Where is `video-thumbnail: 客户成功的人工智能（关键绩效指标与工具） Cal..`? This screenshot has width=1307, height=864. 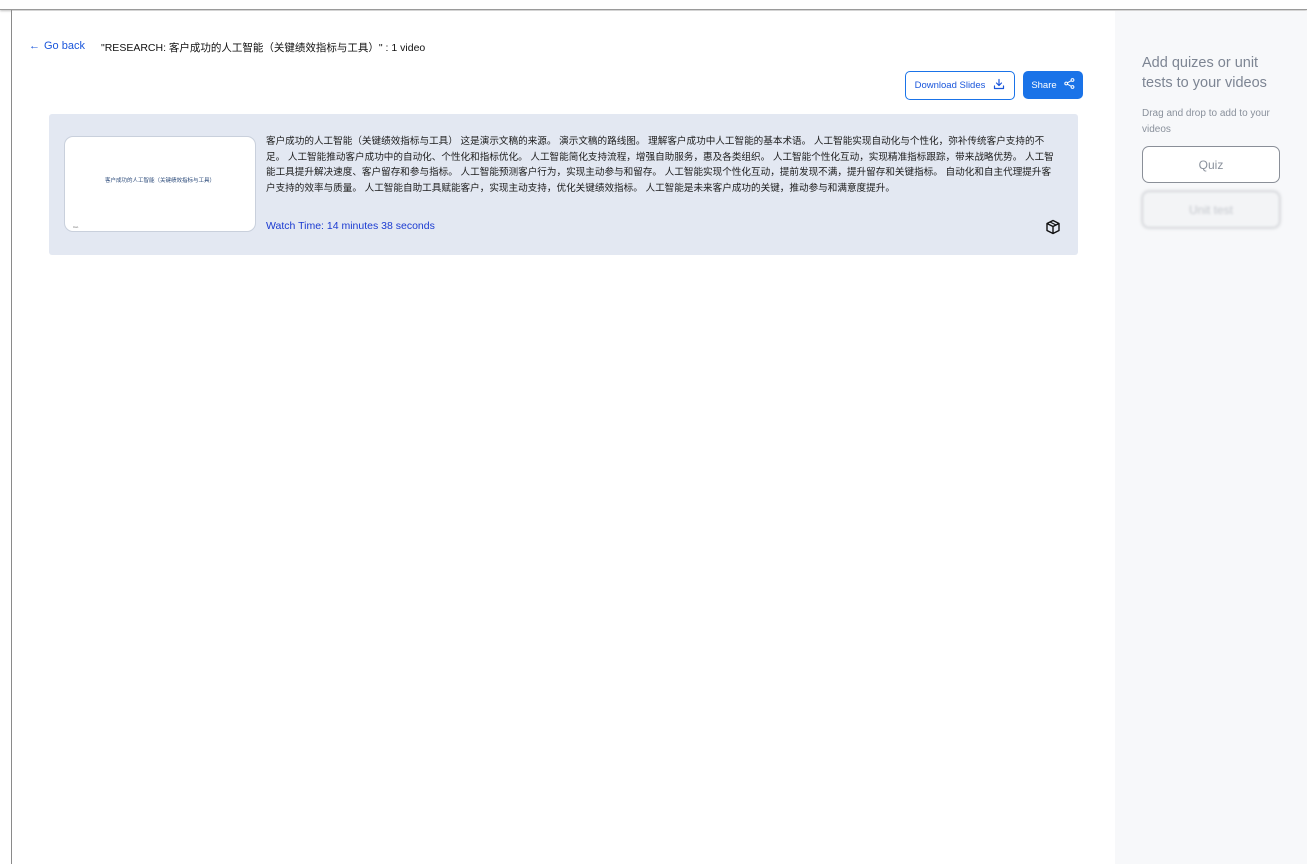 video-thumbnail: 客户成功的人工智能（关键绩效指标与工具） Cal.. is located at coordinates (160, 184).